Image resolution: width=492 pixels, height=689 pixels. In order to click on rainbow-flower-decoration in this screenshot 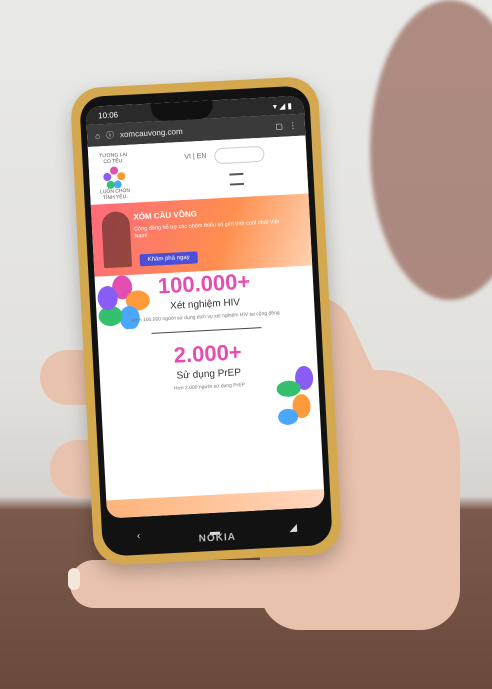, I will do `click(295, 395)`.